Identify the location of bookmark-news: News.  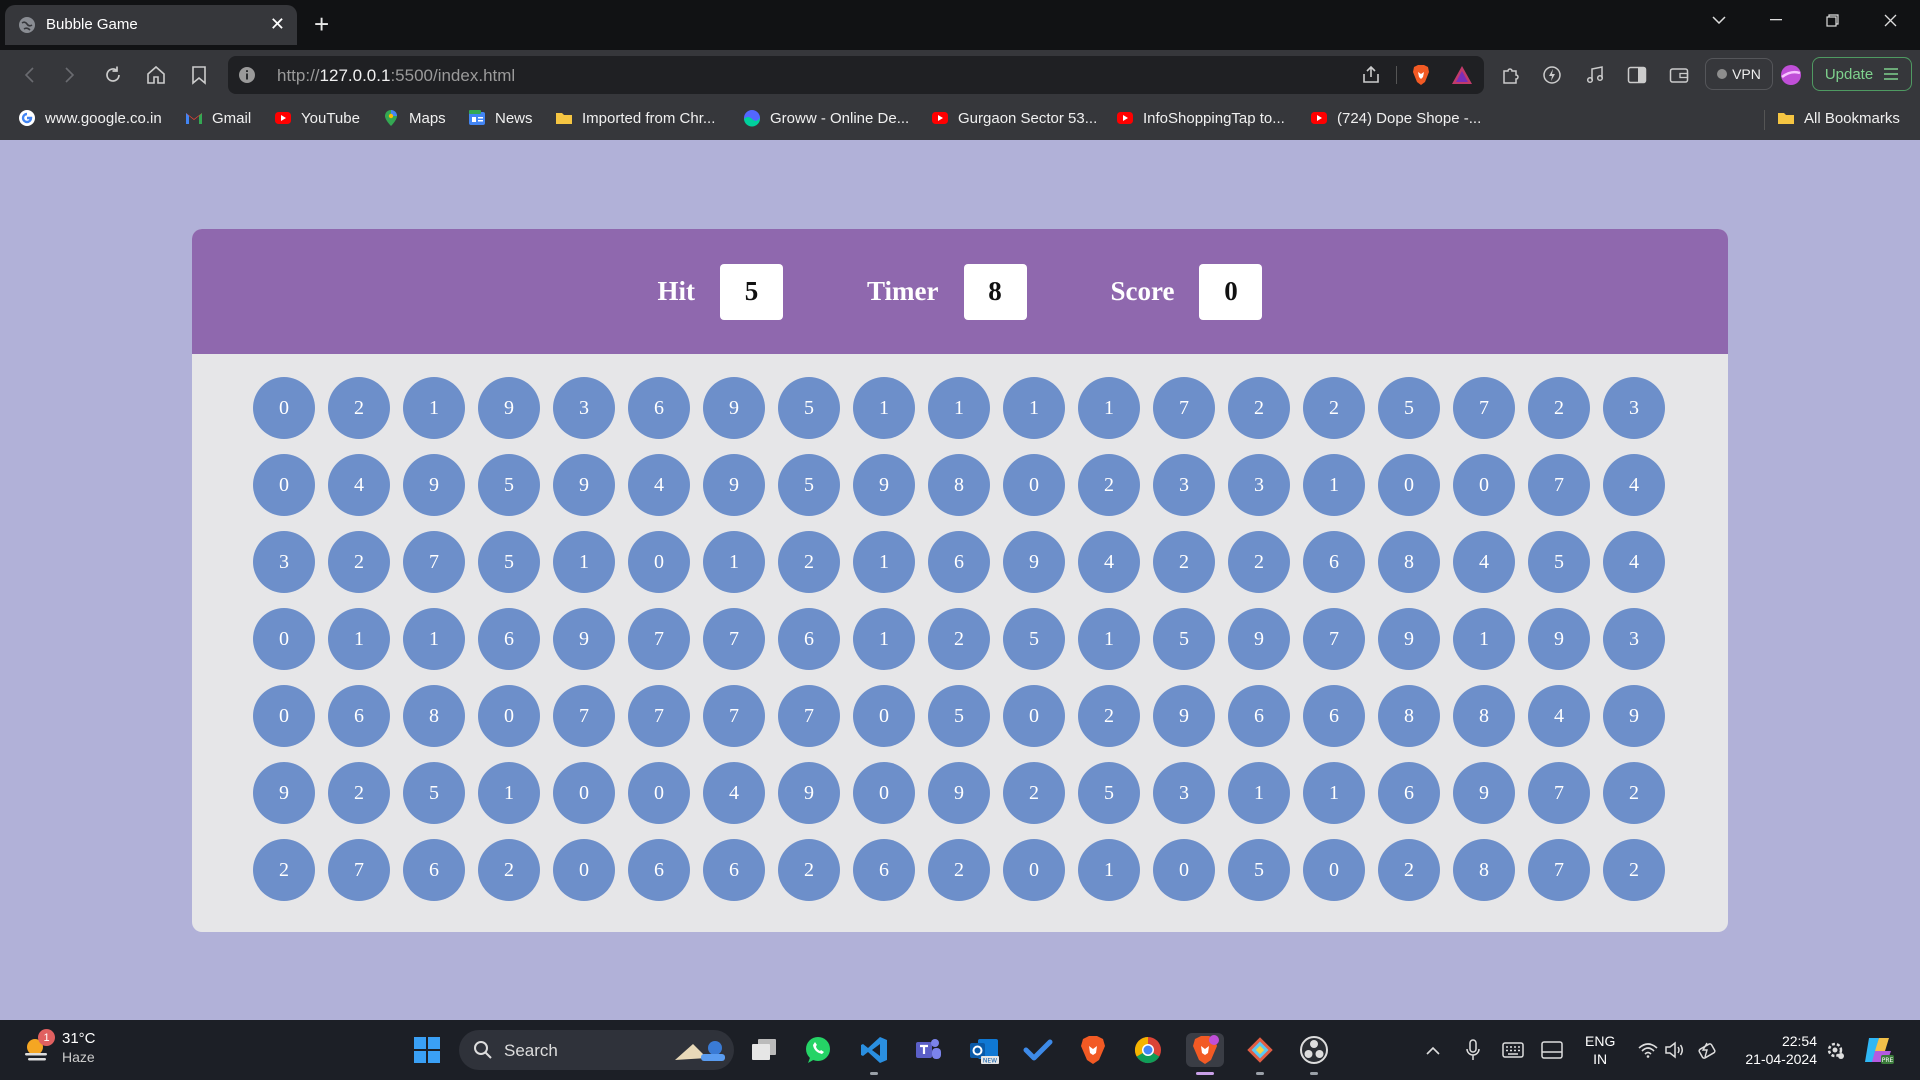
(500, 118).